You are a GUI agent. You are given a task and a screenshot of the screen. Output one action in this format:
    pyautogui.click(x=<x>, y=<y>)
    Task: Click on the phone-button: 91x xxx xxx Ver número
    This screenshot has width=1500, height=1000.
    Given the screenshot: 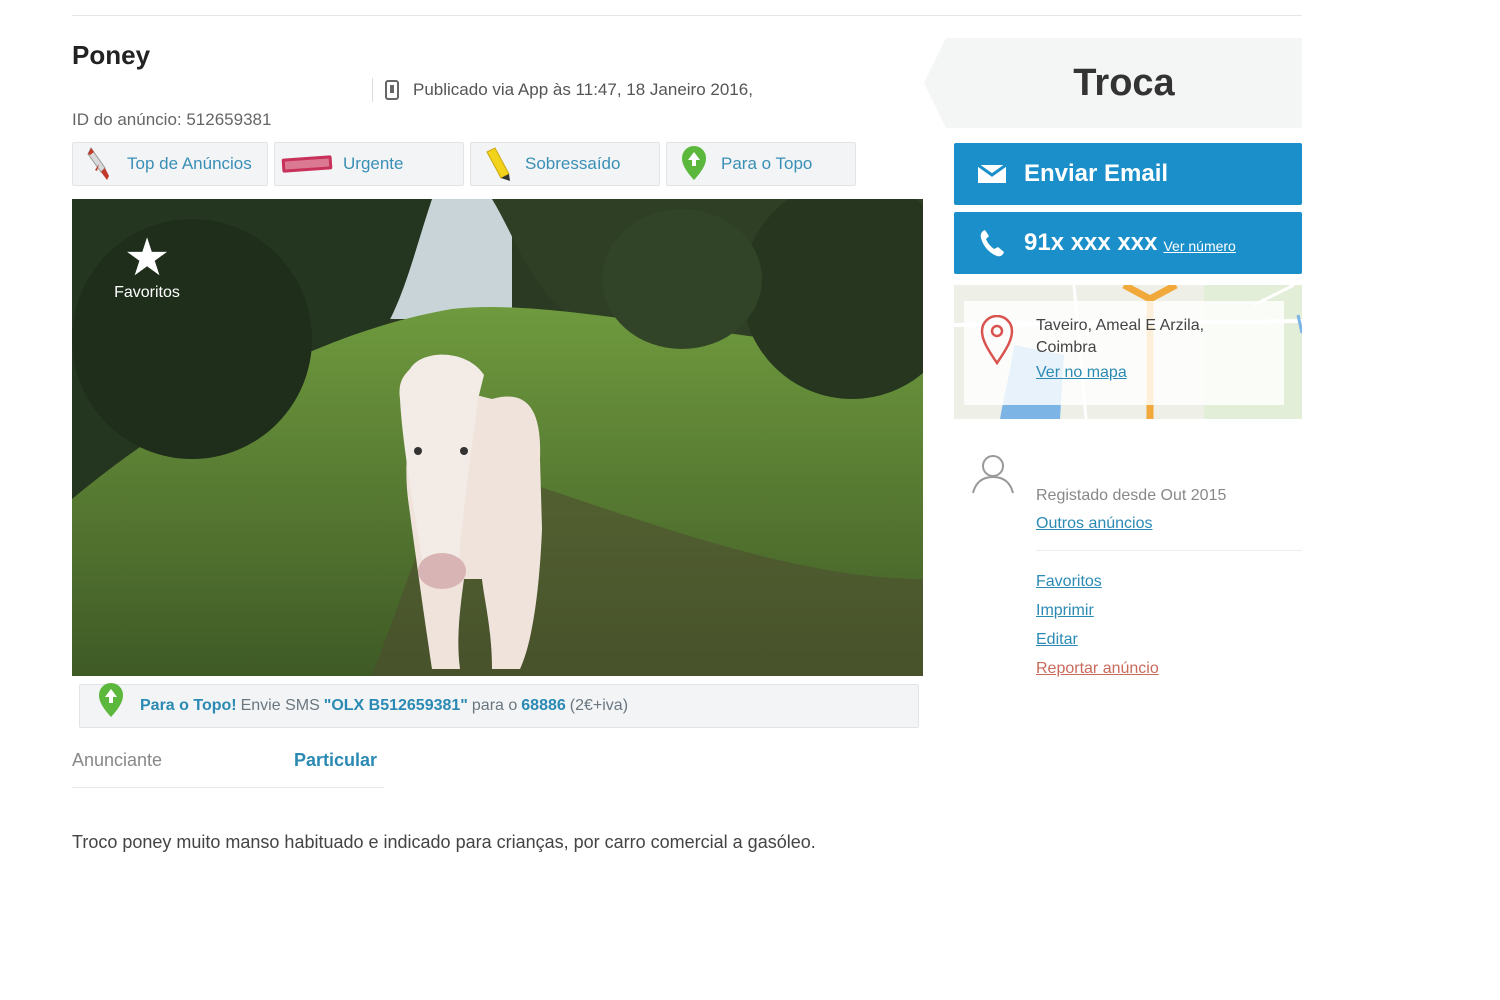 What is the action you would take?
    pyautogui.click(x=1128, y=243)
    